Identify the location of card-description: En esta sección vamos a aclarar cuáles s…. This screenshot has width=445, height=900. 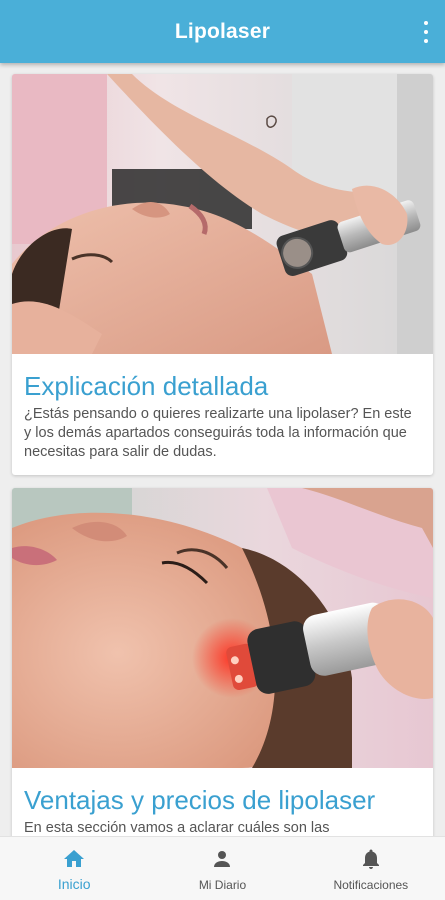
(177, 828).